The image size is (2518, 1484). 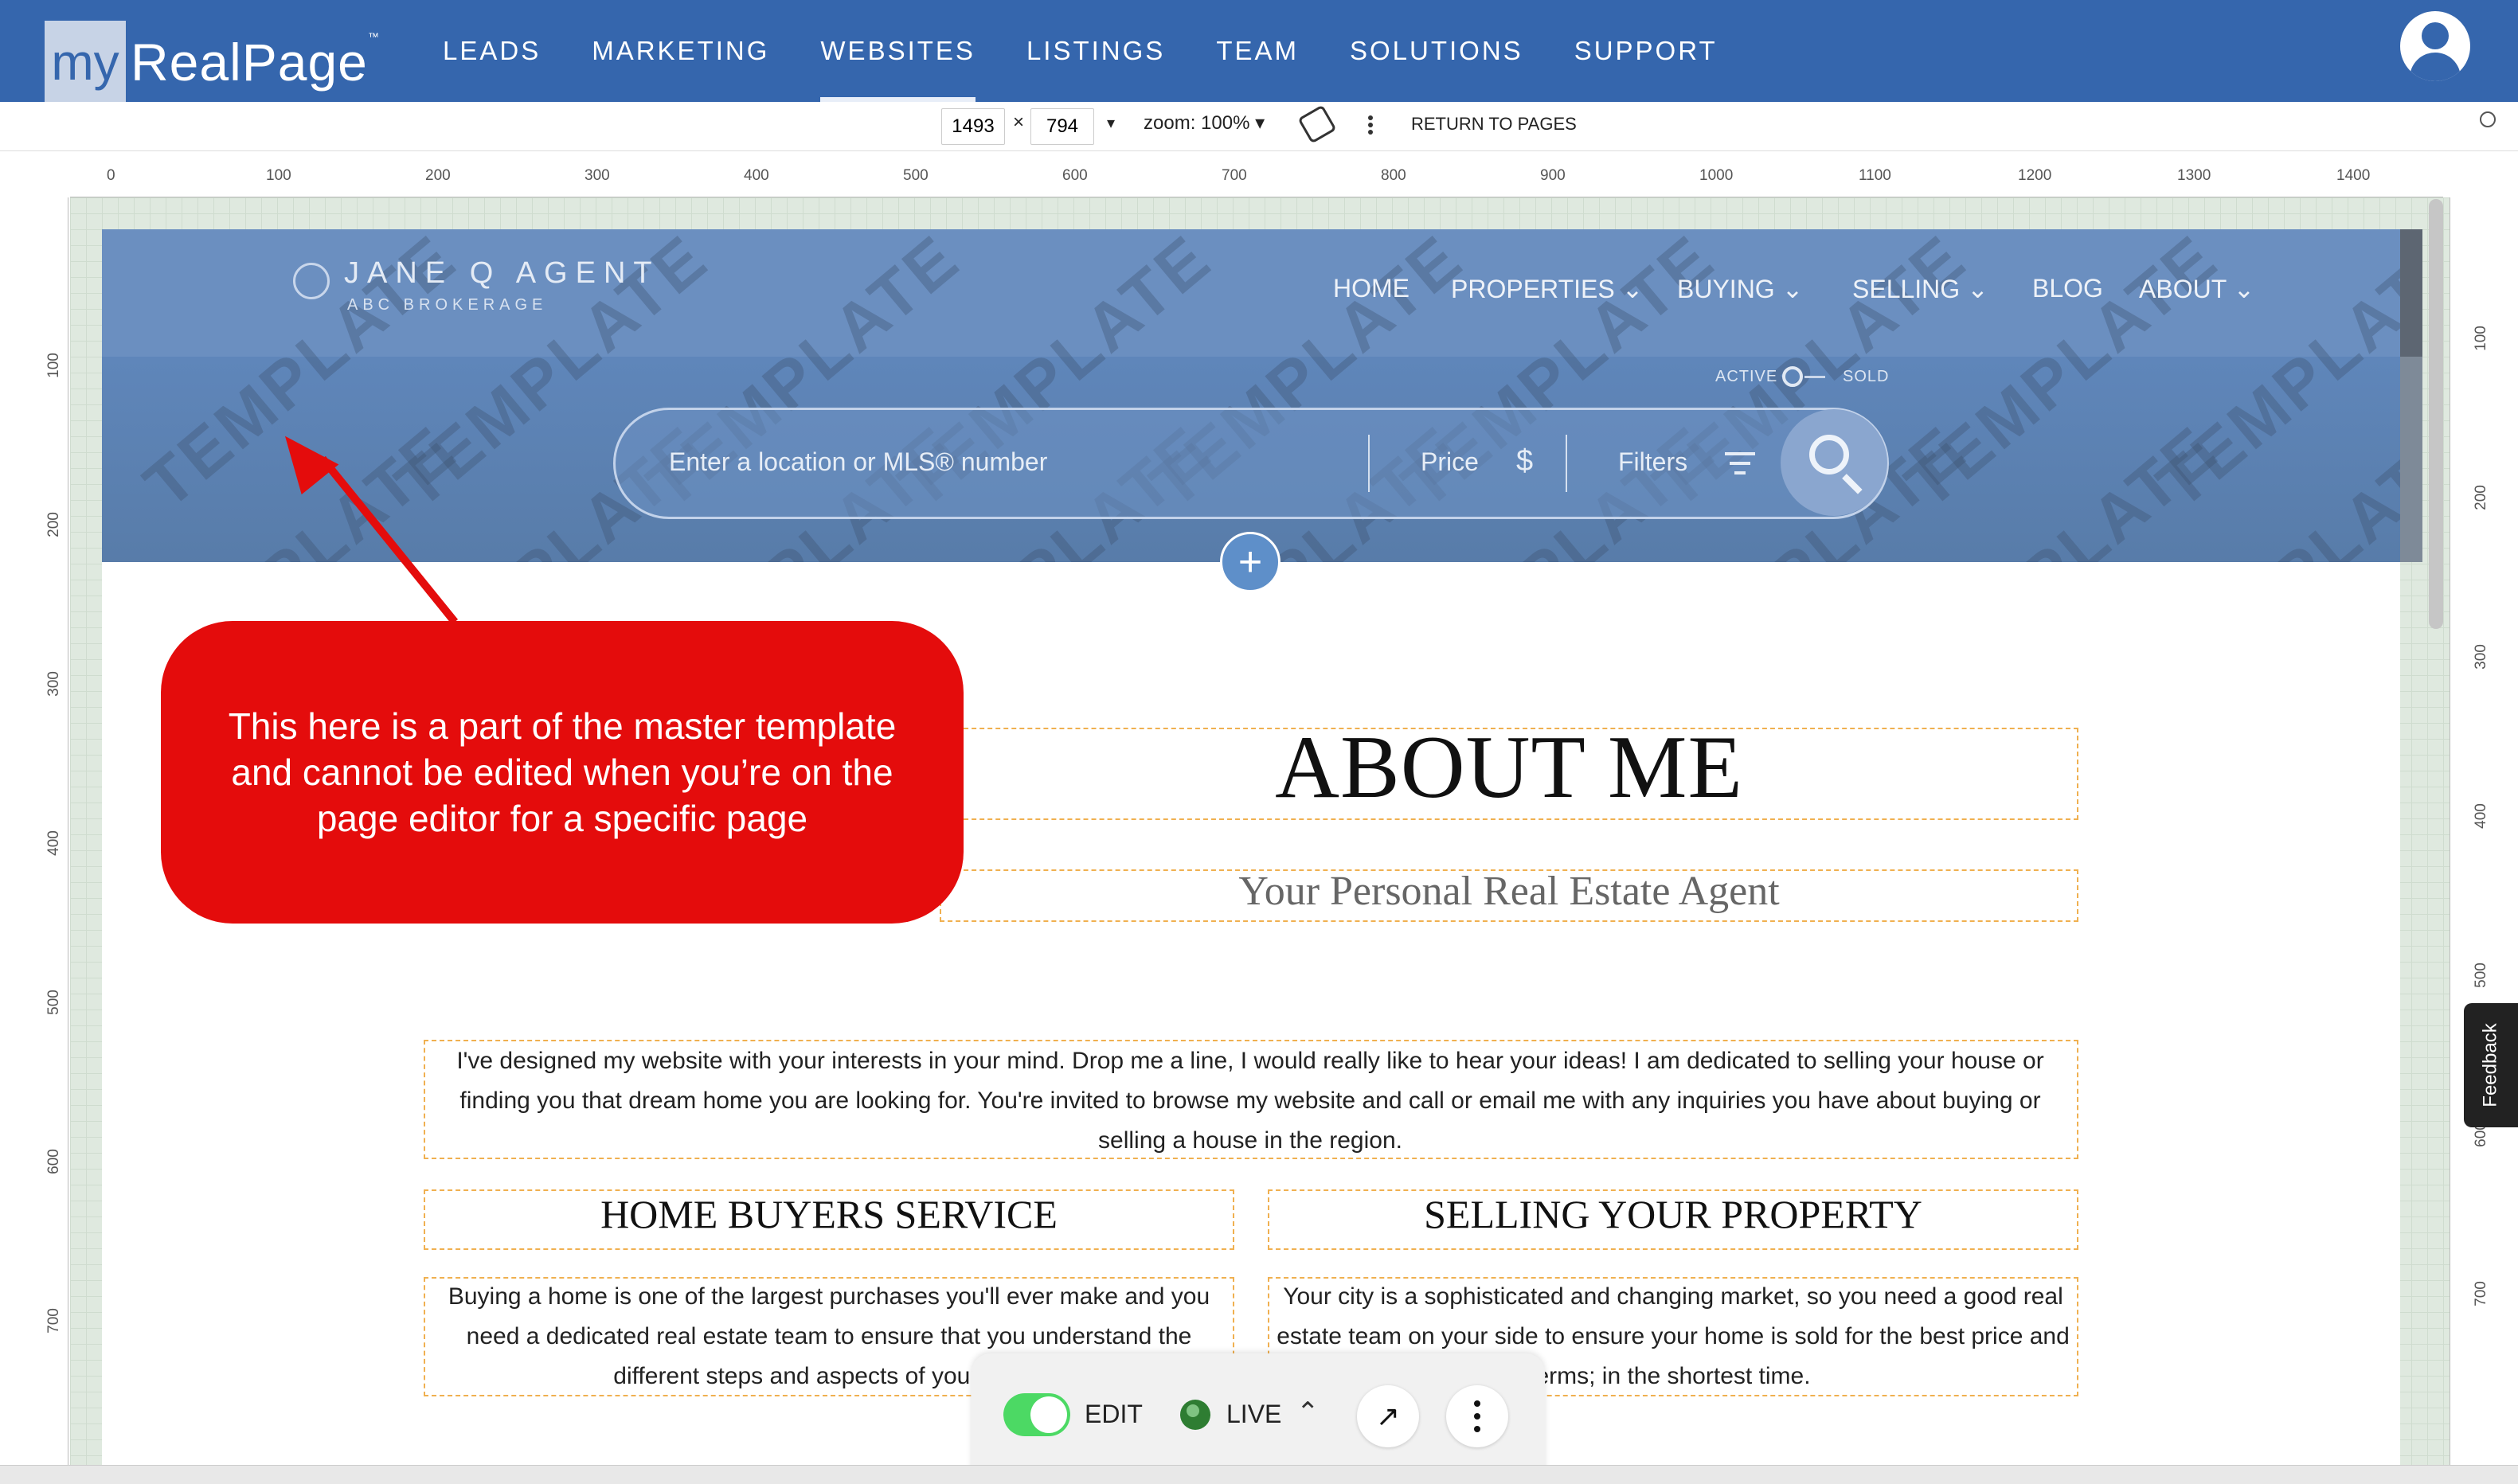 I want to click on zoom-select: zoom: 100% ▾, so click(x=1205, y=123).